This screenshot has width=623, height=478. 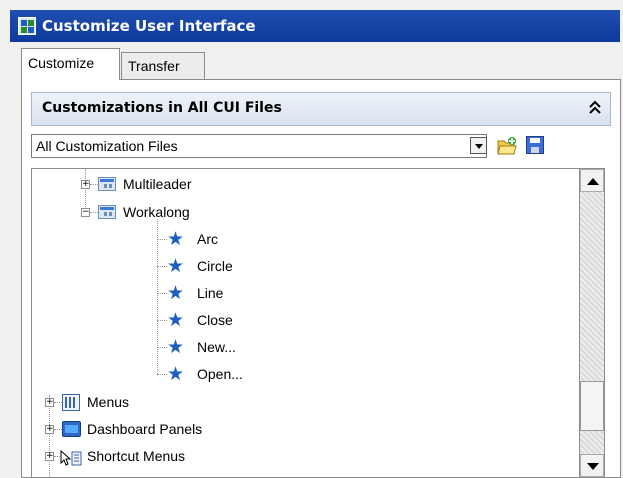 What do you see at coordinates (259, 146) in the screenshot?
I see `customization-file-select: All Customization Files` at bounding box center [259, 146].